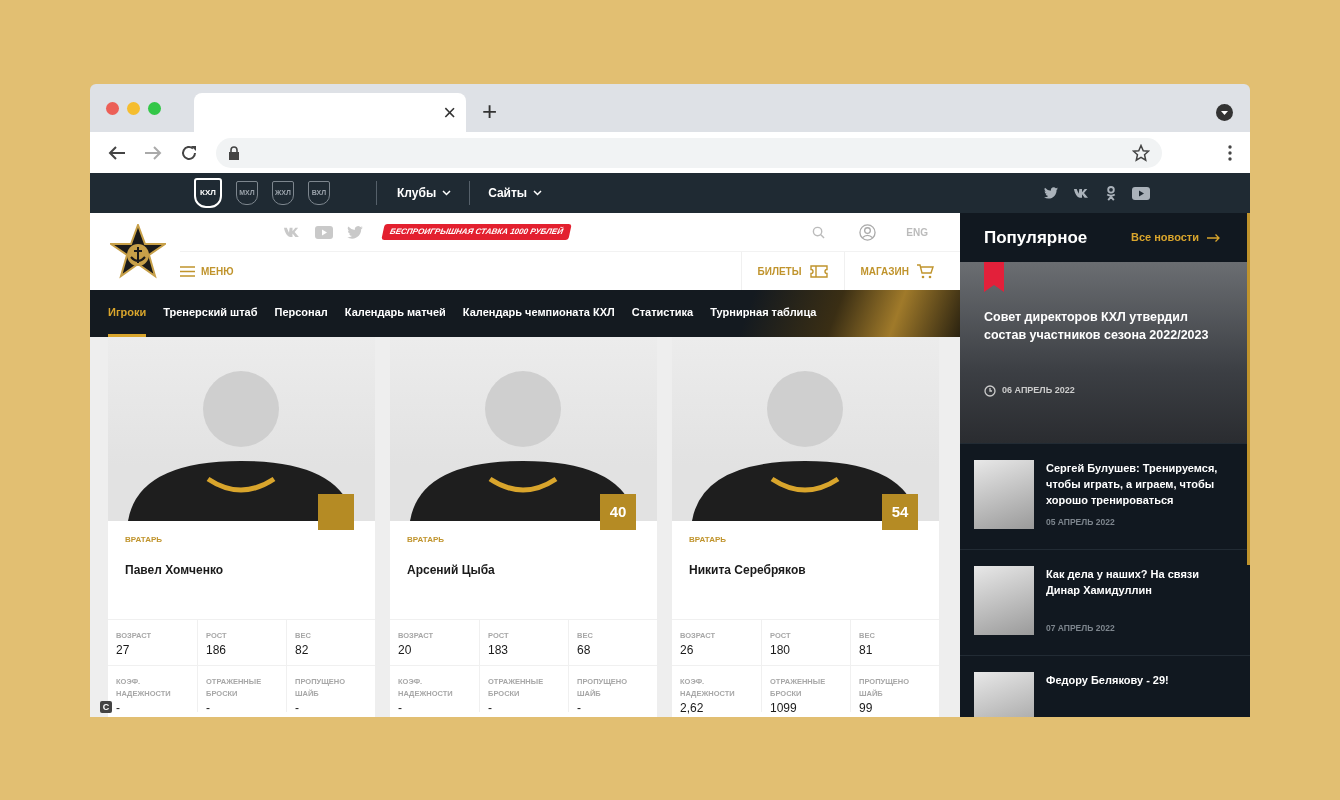 The width and height of the screenshot is (1340, 800). Describe the element at coordinates (112, 108) in the screenshot. I see `close-window-button` at that location.